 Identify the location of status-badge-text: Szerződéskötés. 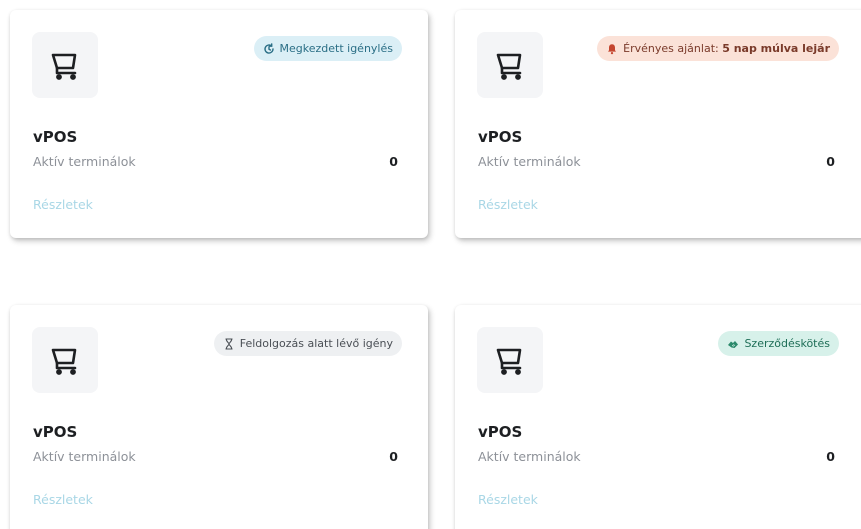
(787, 343).